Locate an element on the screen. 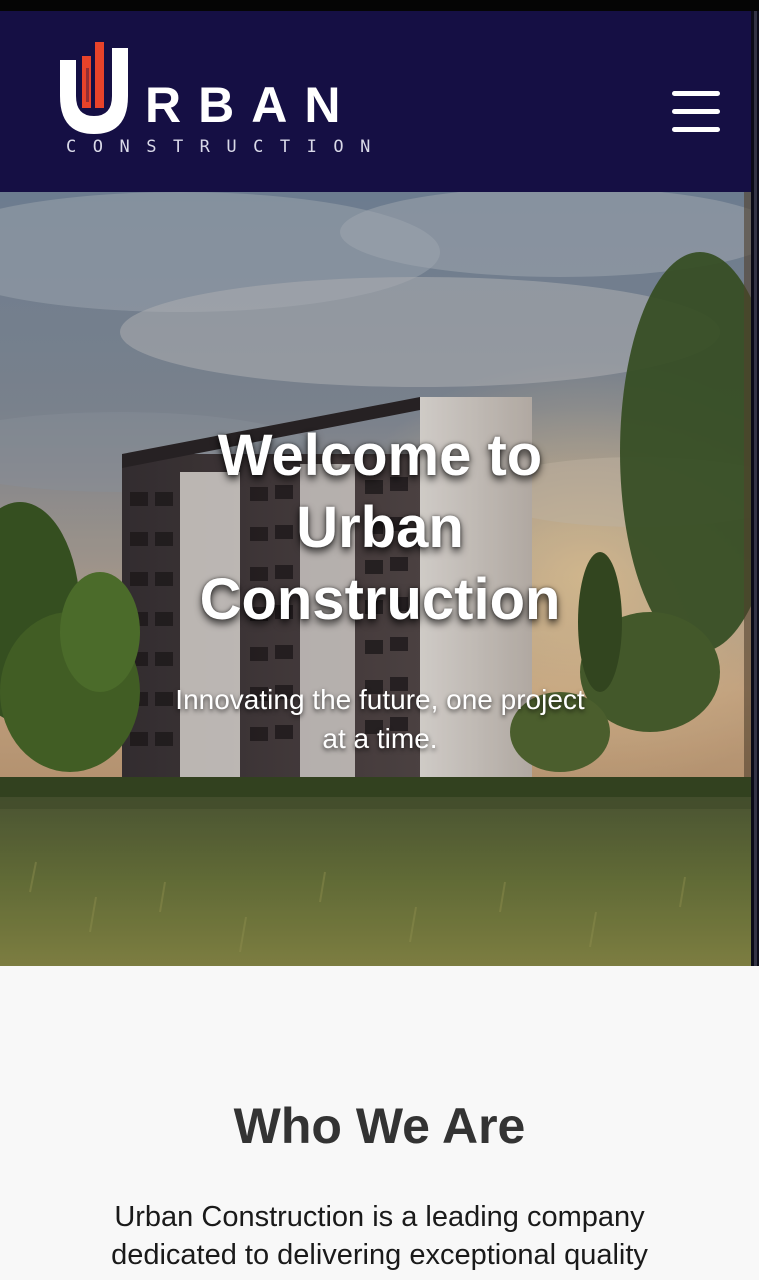 The width and height of the screenshot is (759, 1280). scrollbar-thumb is located at coordinates (755, 488).